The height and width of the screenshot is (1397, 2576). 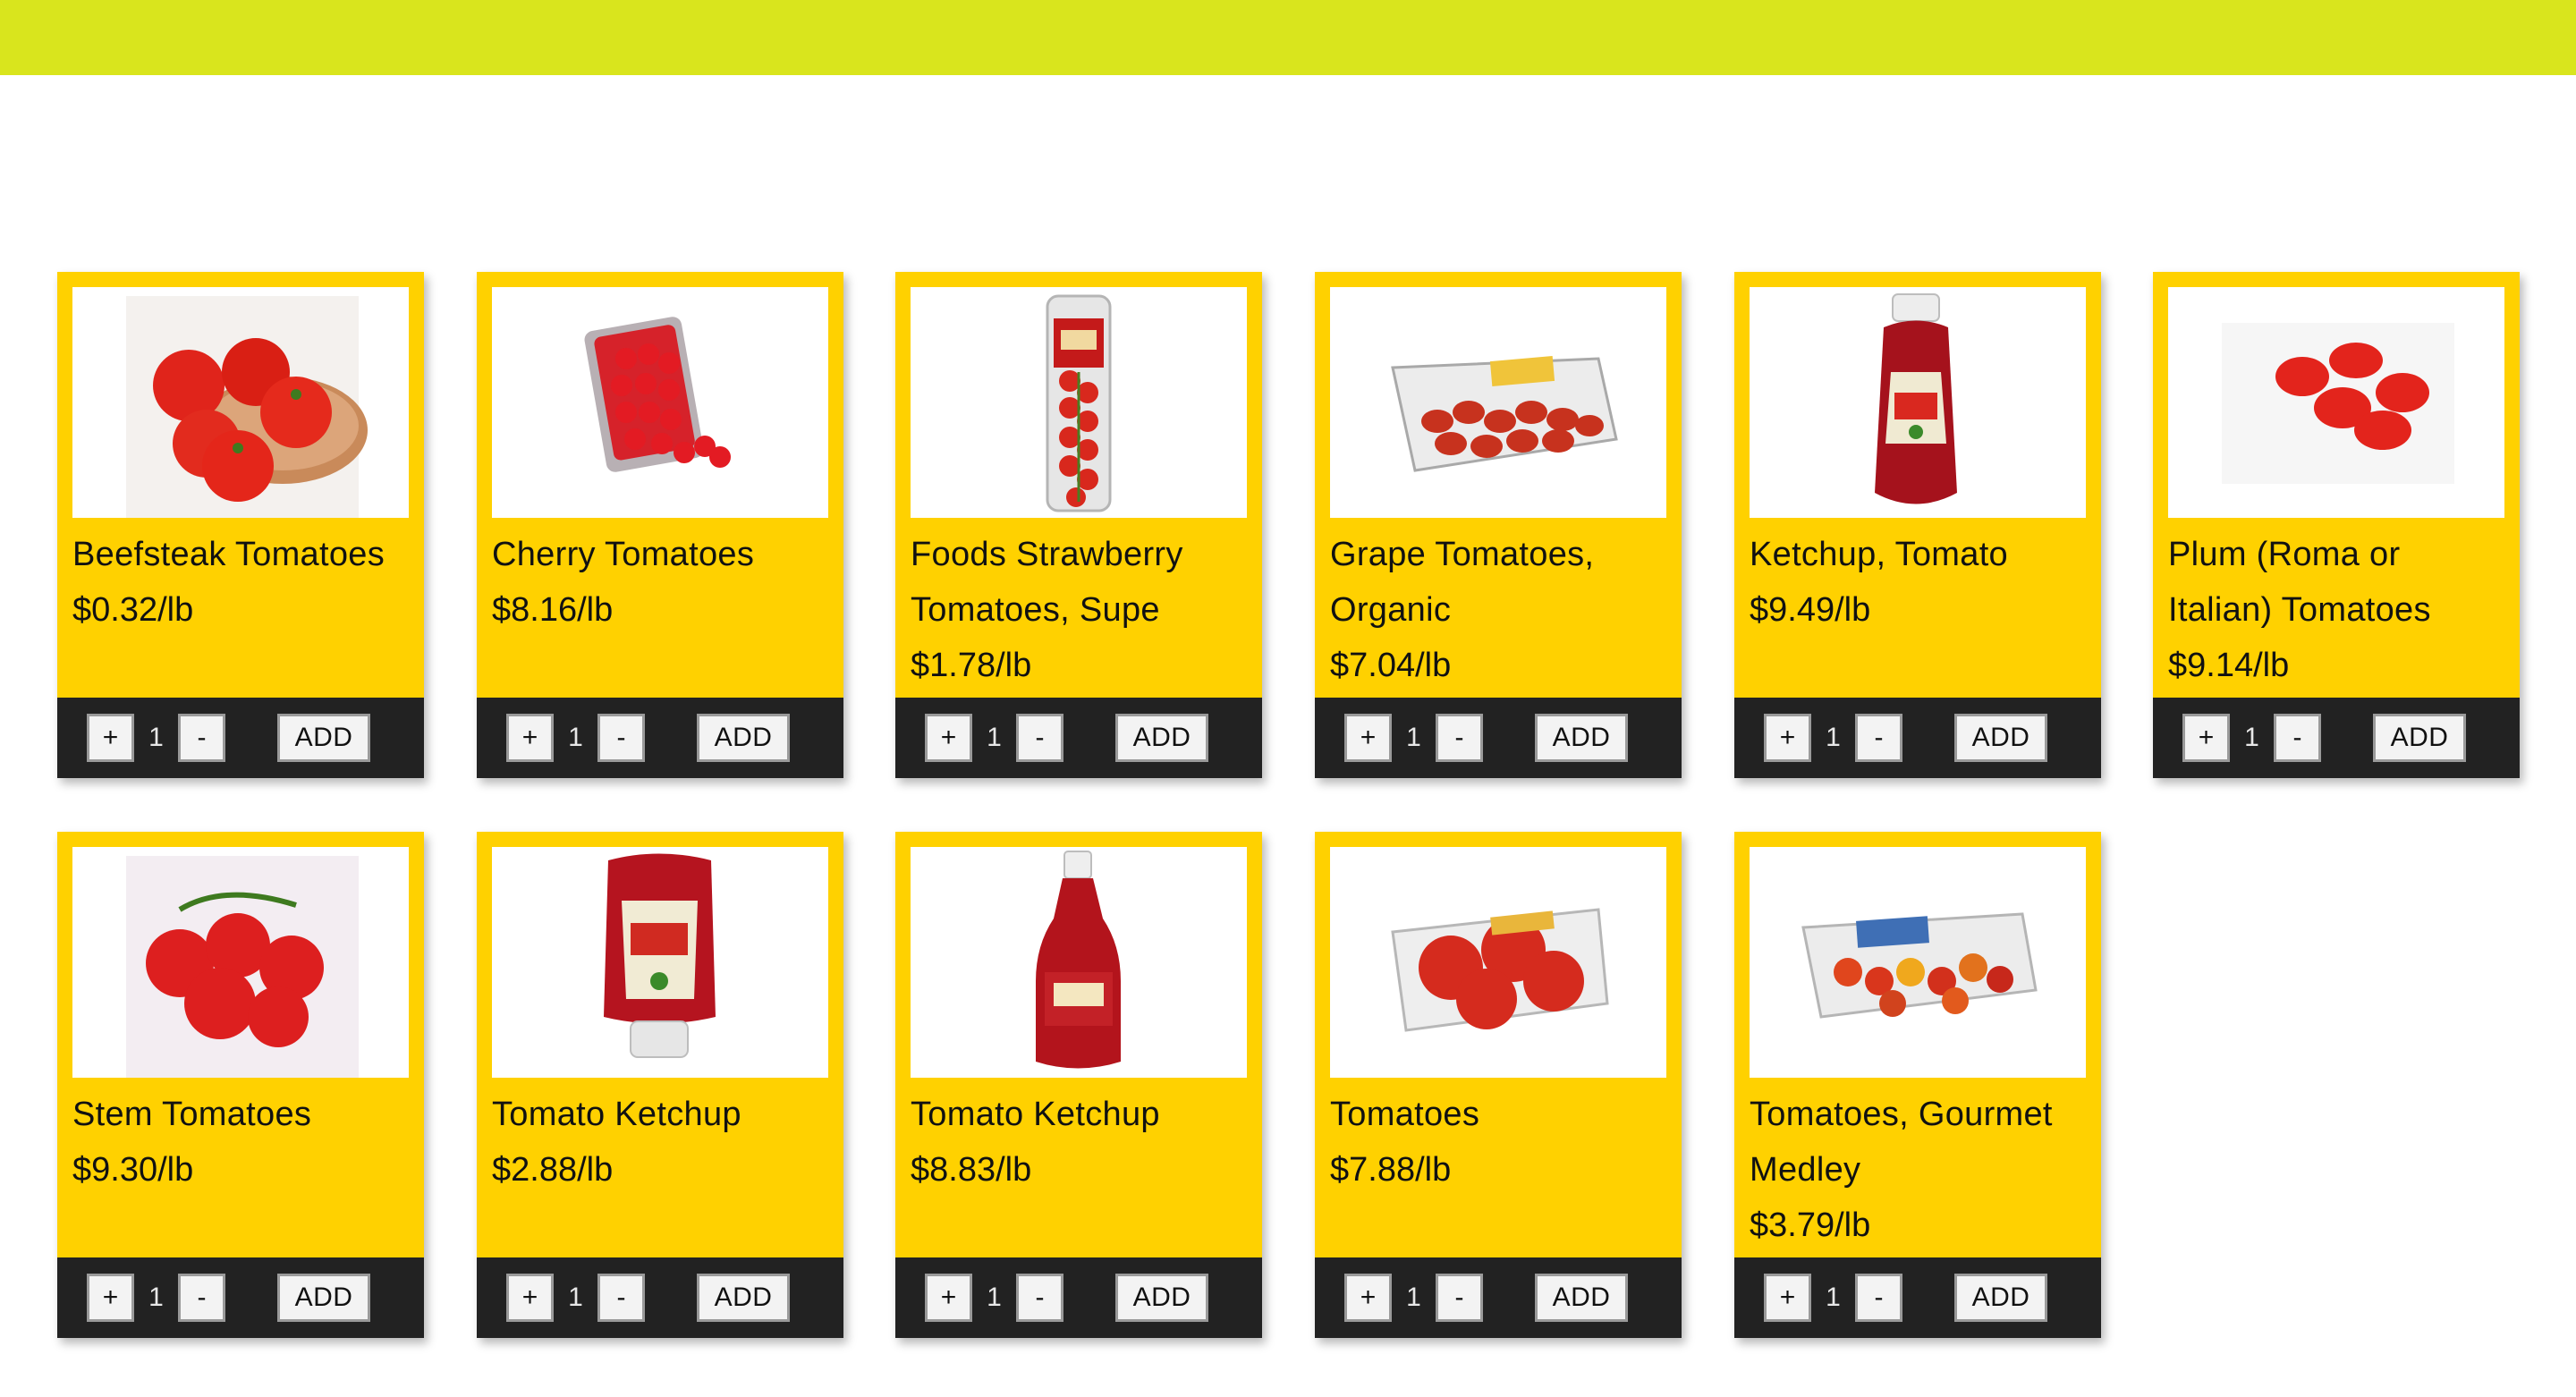 I want to click on product-name: Stem Tomatoes, so click(x=192, y=1114).